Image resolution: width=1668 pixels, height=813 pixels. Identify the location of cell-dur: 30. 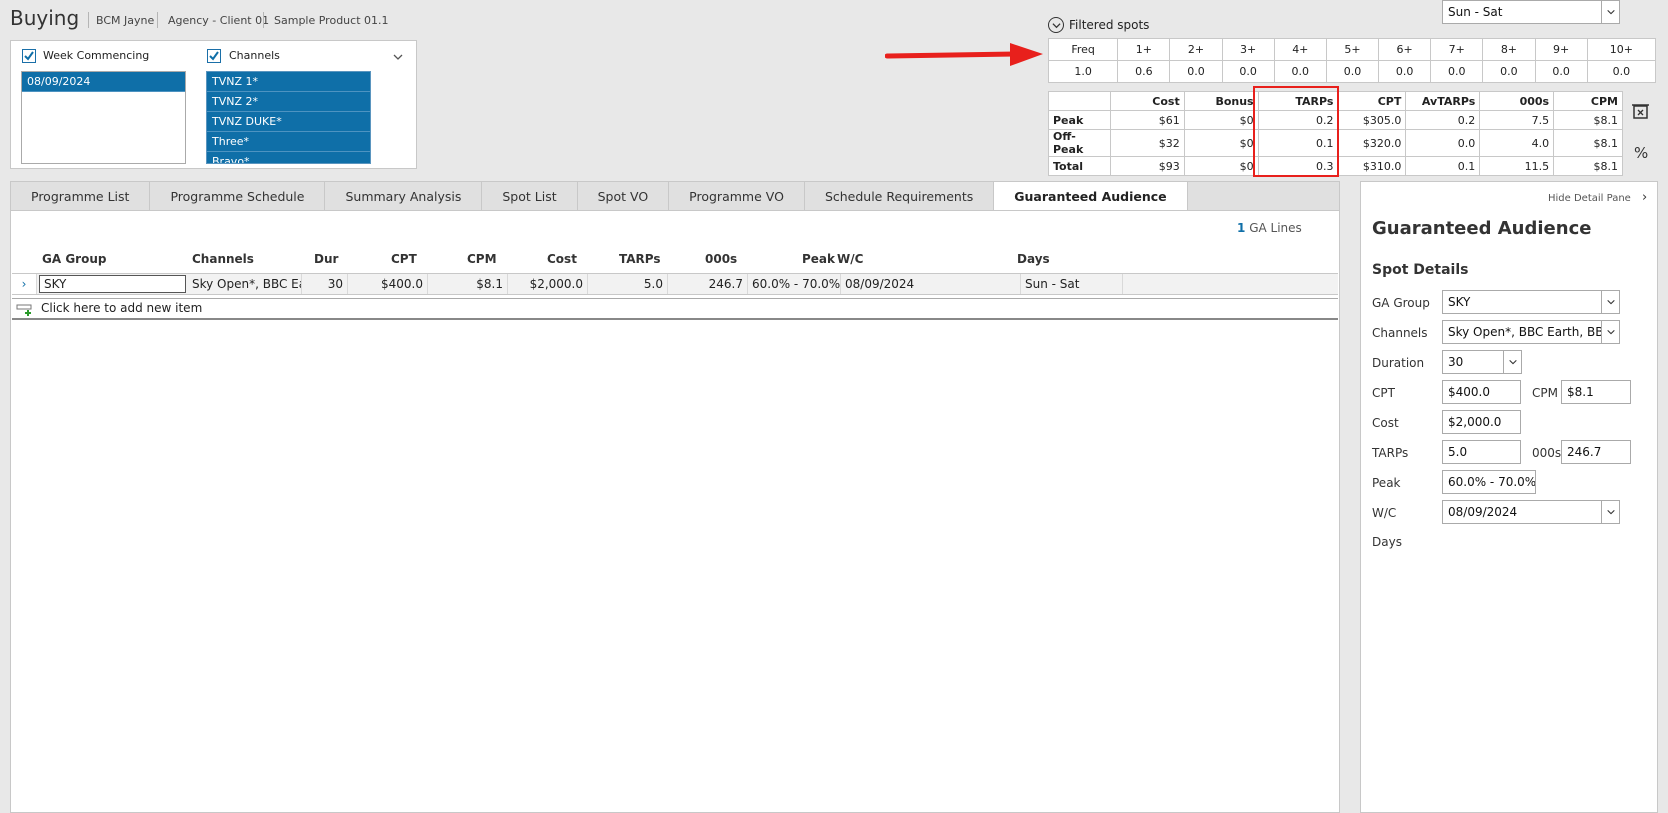
(325, 284).